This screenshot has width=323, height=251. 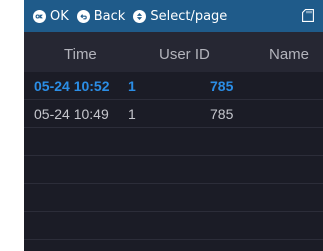 I want to click on table-header: Time User ID Name, so click(x=173, y=52).